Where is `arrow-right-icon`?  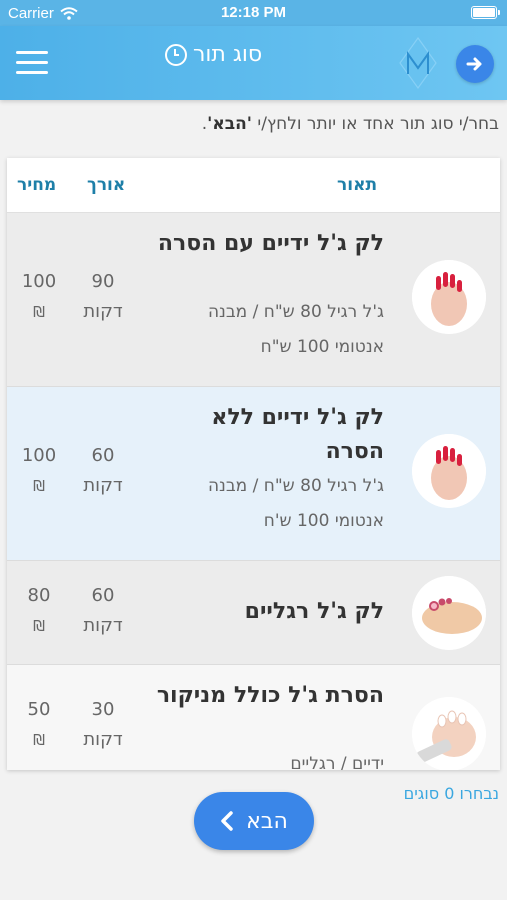
arrow-right-icon is located at coordinates (474, 64).